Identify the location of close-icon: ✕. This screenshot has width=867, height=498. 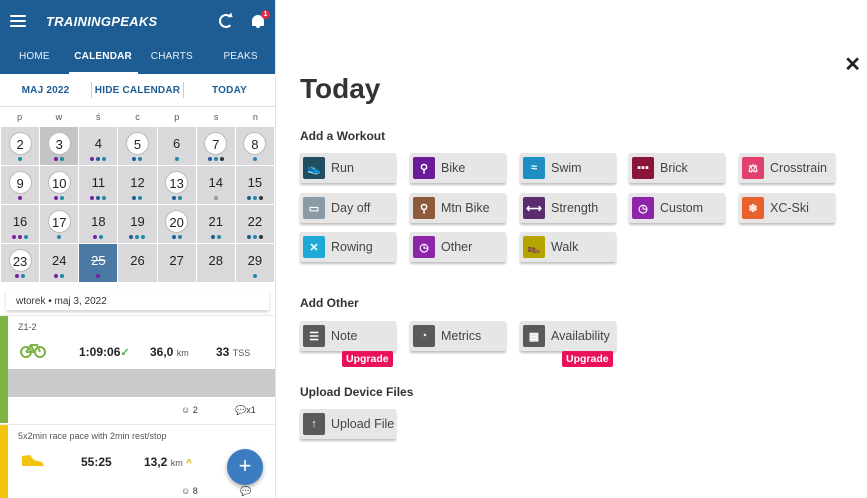
(852, 64).